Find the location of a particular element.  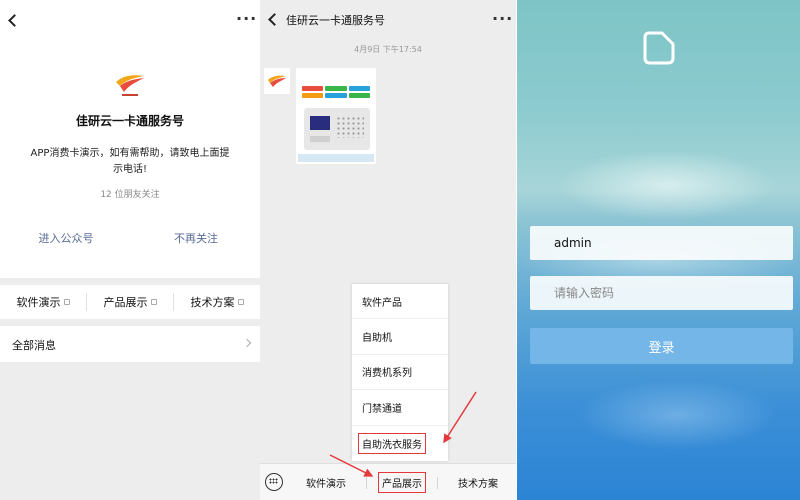

product-submenu: 软件产品 自助机 消费机系列 门禁通道 自助洗衣服务 is located at coordinates (400, 372).